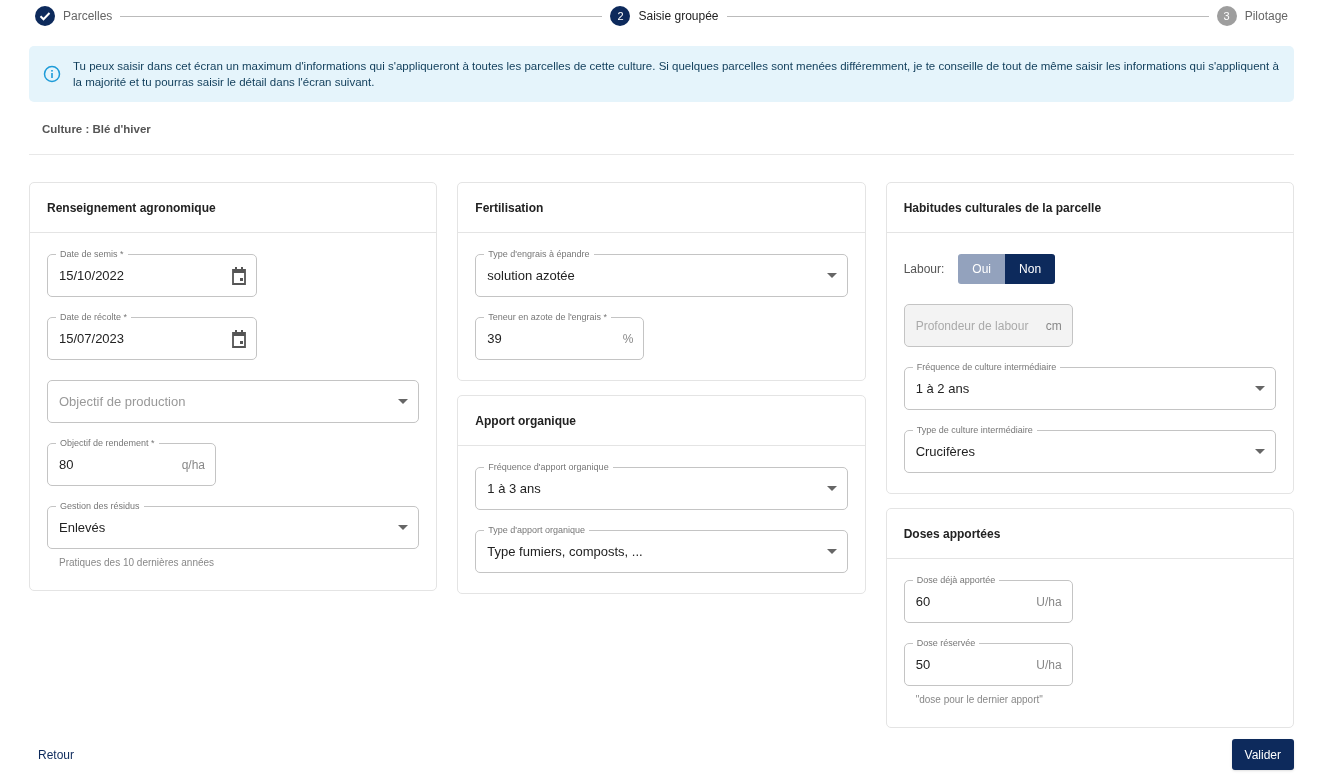 This screenshot has width=1323, height=784. I want to click on toggle-label: Labour:, so click(924, 269).